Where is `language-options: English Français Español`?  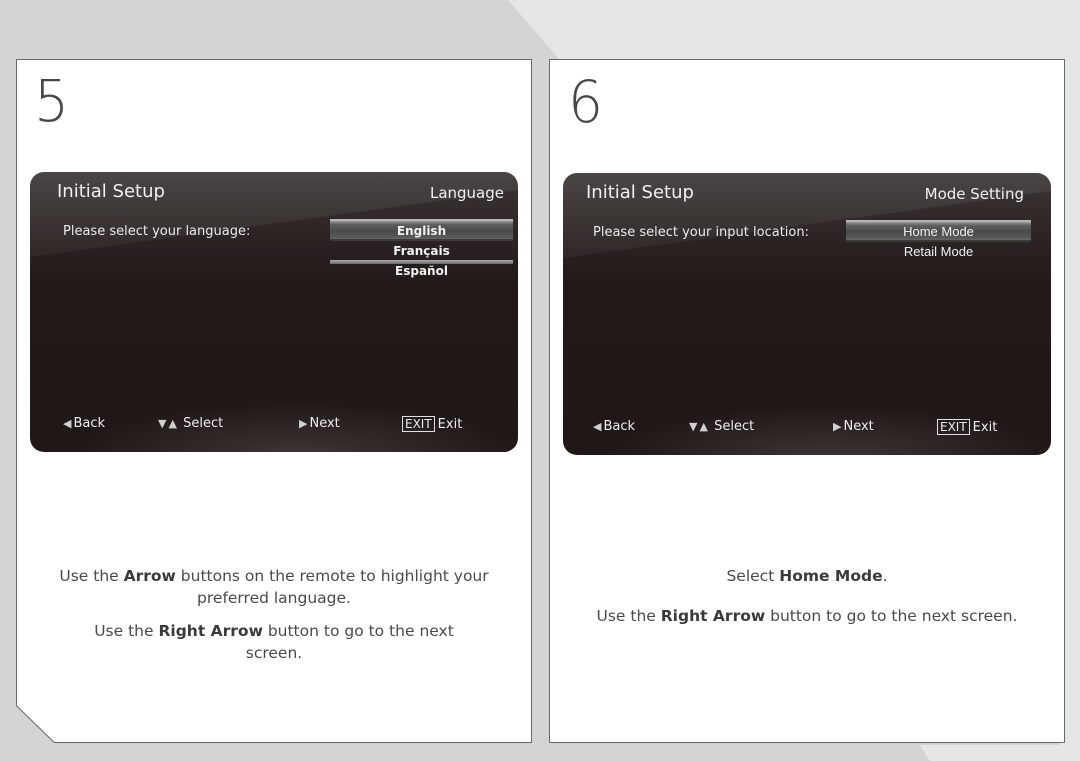 language-options: English Français Español is located at coordinates (421, 250).